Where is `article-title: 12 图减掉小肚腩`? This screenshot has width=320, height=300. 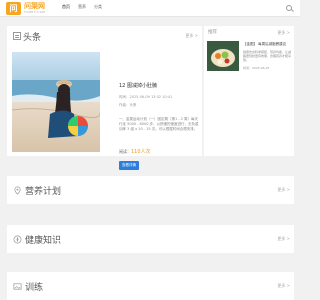 article-title: 12 图减掉小肚腩 is located at coordinates (160, 85).